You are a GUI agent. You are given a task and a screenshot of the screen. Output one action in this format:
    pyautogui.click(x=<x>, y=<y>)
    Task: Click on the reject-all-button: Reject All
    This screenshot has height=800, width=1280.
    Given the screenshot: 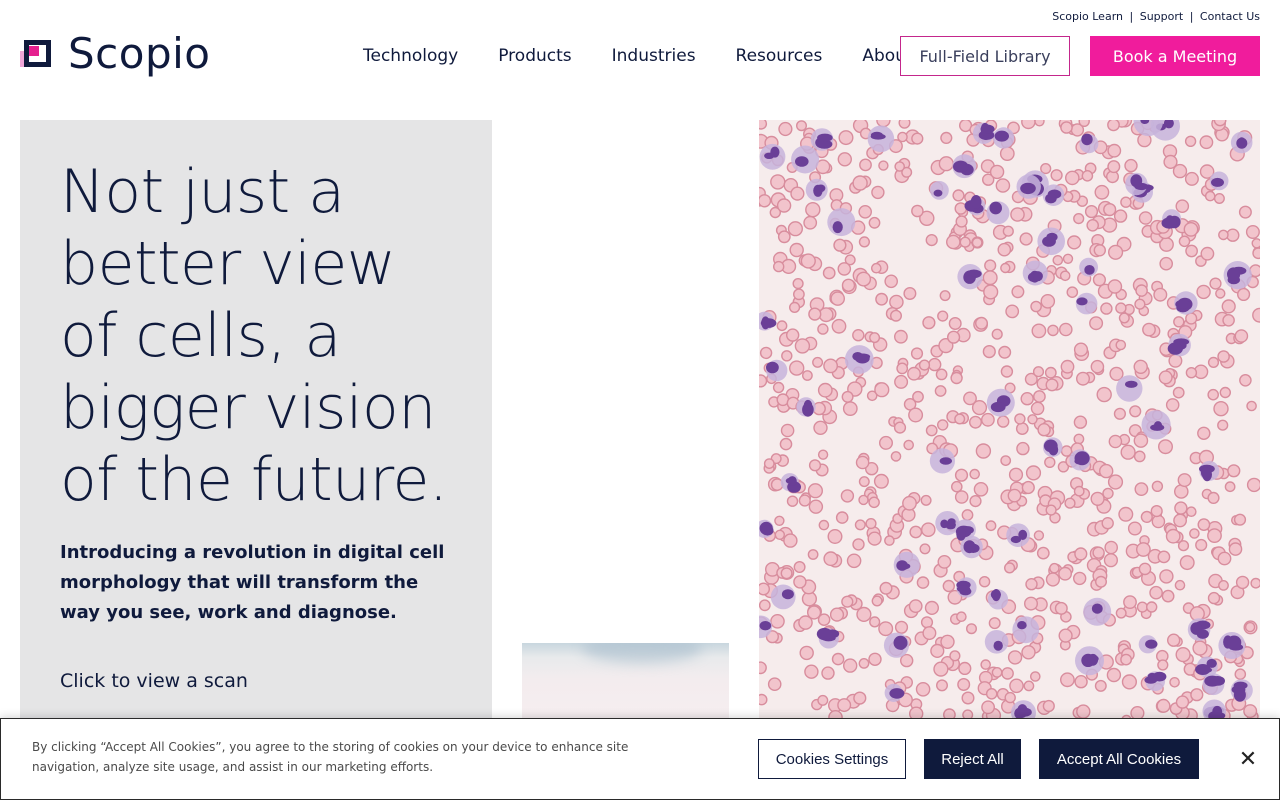 What is the action you would take?
    pyautogui.click(x=972, y=759)
    